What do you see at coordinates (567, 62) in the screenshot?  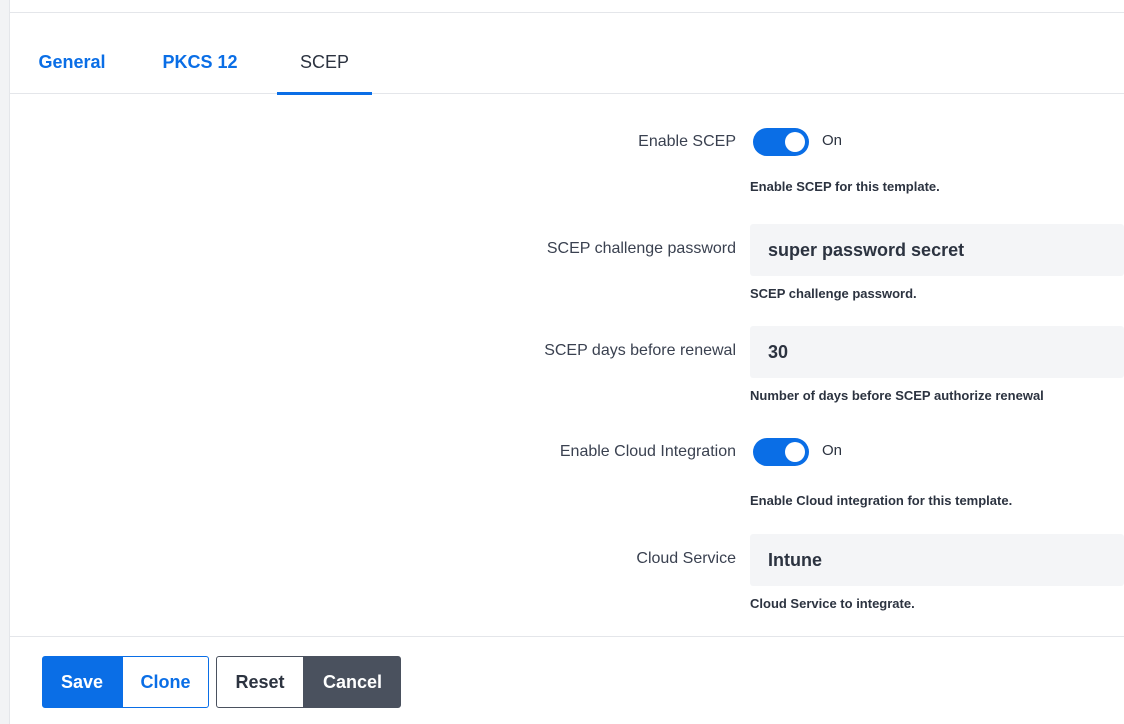 I see `tab-bar: General PKCS 12 SCEP` at bounding box center [567, 62].